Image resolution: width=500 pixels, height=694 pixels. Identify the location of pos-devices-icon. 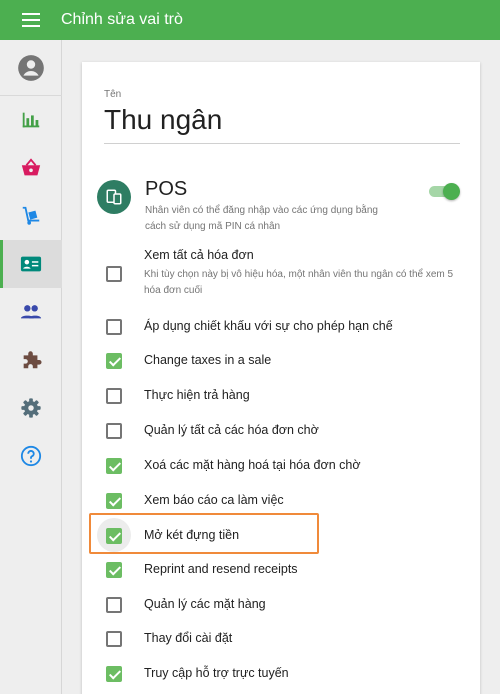
(114, 197).